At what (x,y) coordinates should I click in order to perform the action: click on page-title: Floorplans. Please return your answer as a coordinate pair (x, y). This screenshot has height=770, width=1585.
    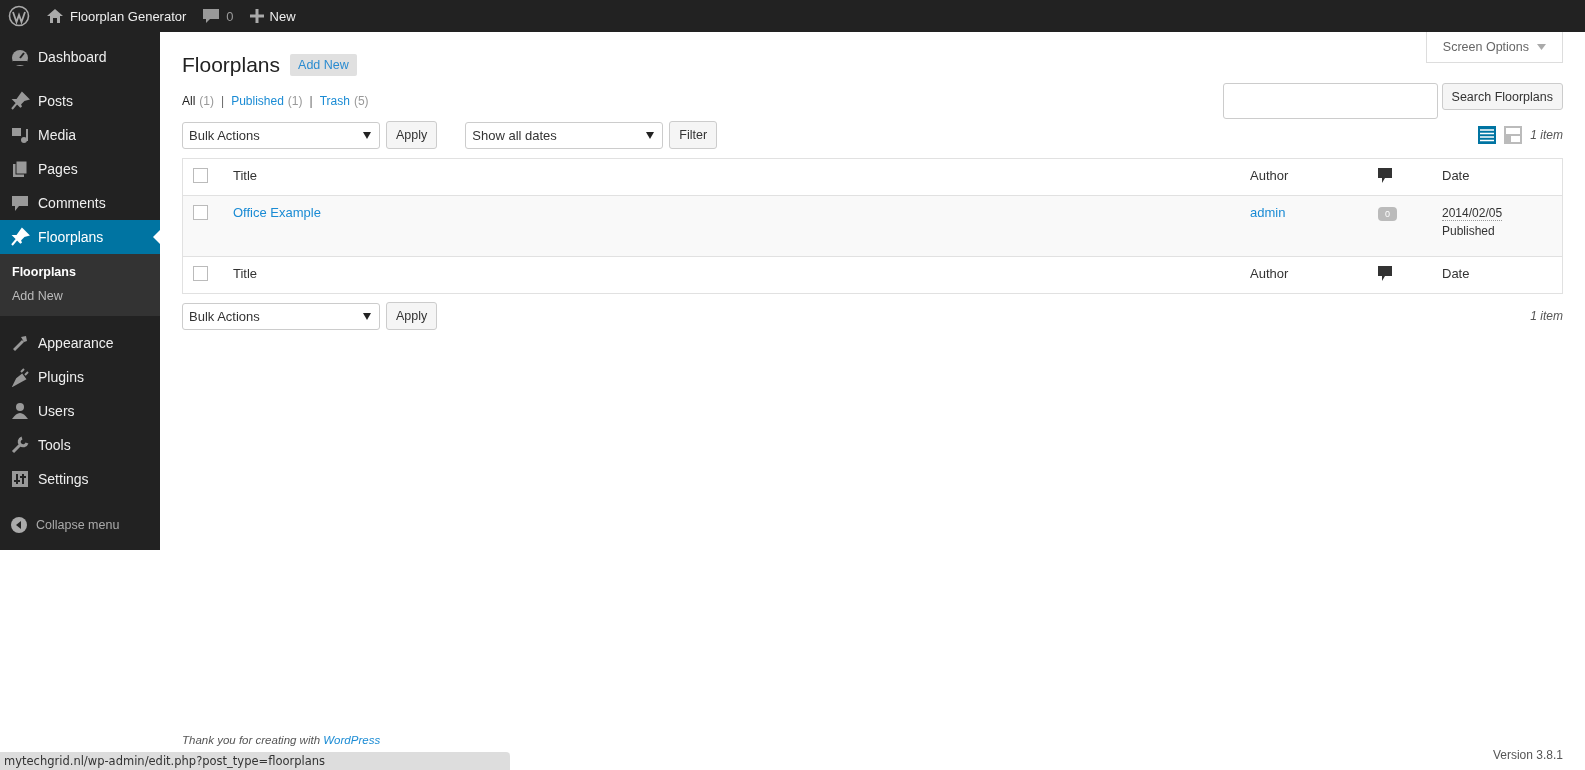
    Looking at the image, I should click on (231, 65).